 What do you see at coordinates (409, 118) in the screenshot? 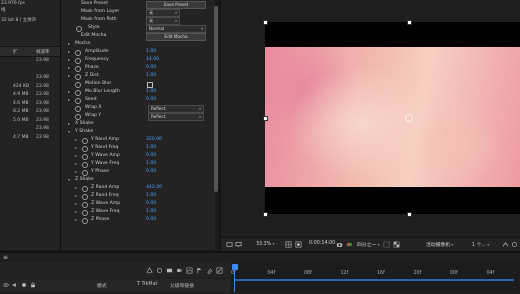
I see `anchor-point-icon` at bounding box center [409, 118].